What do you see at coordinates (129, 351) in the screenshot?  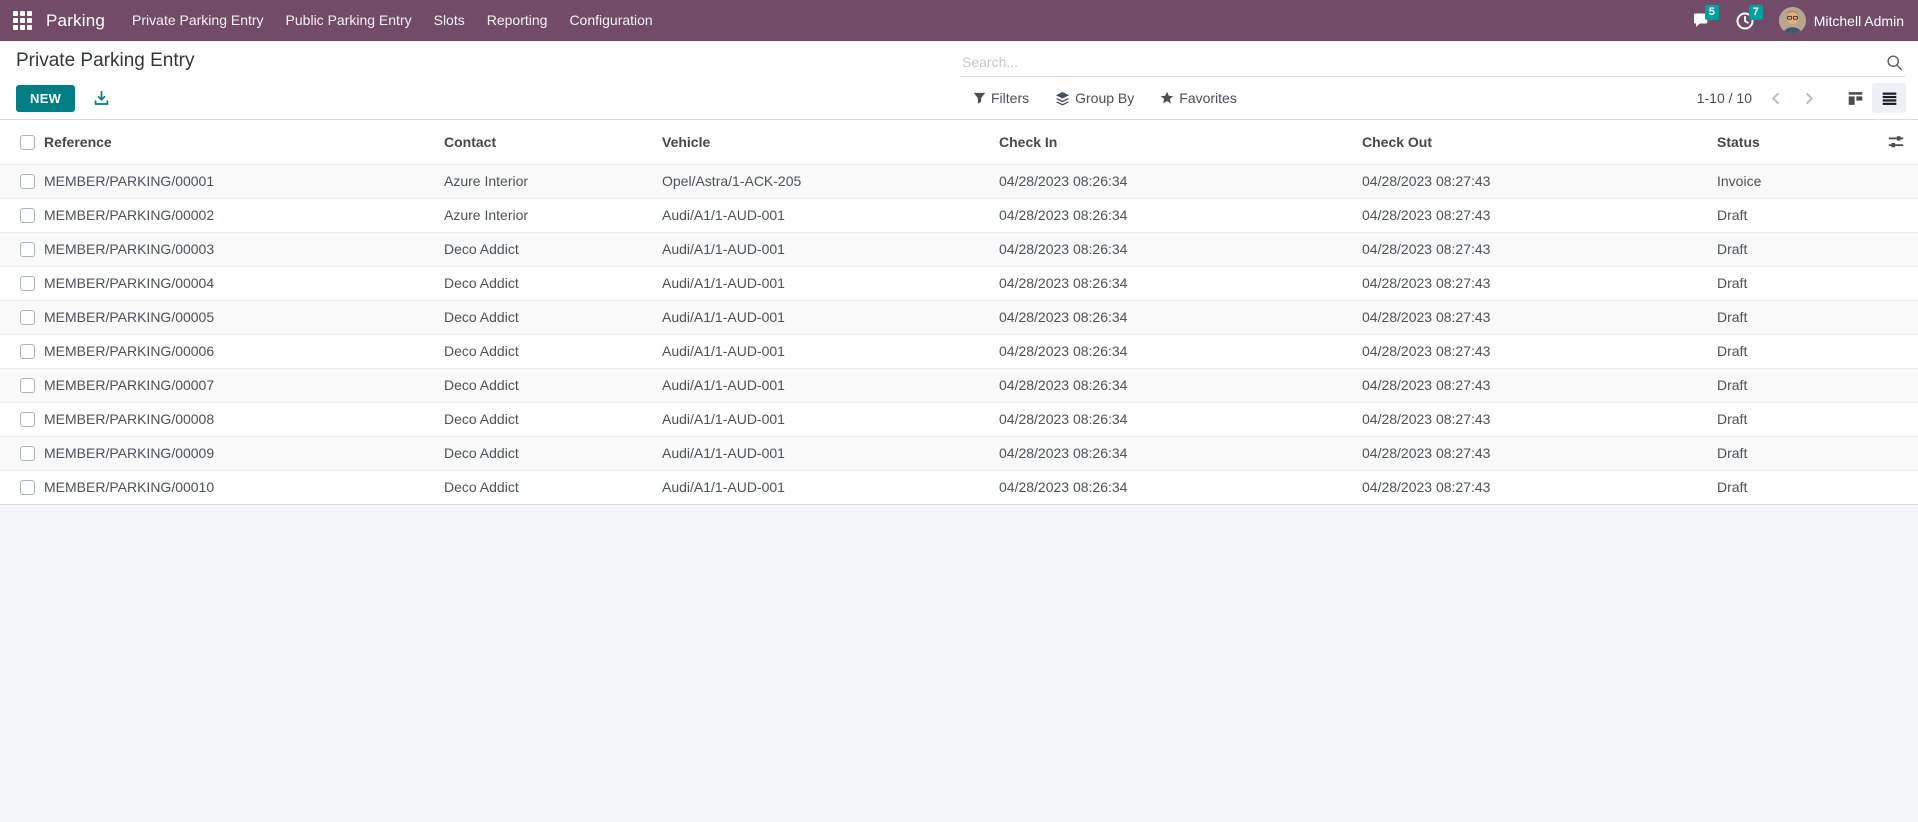 I see `cell-reference: MEMBER/PARKING/00006` at bounding box center [129, 351].